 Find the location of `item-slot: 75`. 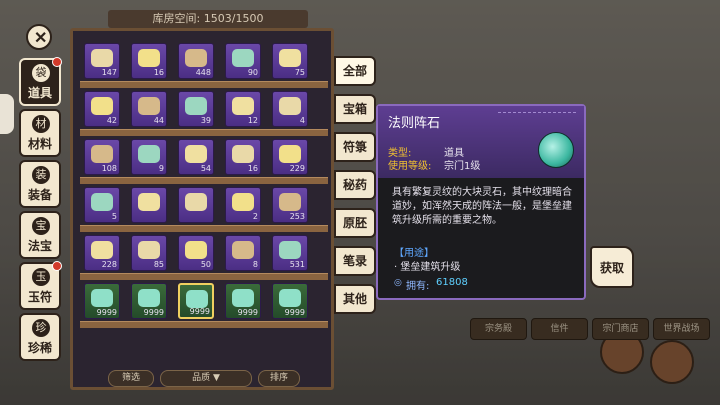

item-slot: 75 is located at coordinates (290, 61).